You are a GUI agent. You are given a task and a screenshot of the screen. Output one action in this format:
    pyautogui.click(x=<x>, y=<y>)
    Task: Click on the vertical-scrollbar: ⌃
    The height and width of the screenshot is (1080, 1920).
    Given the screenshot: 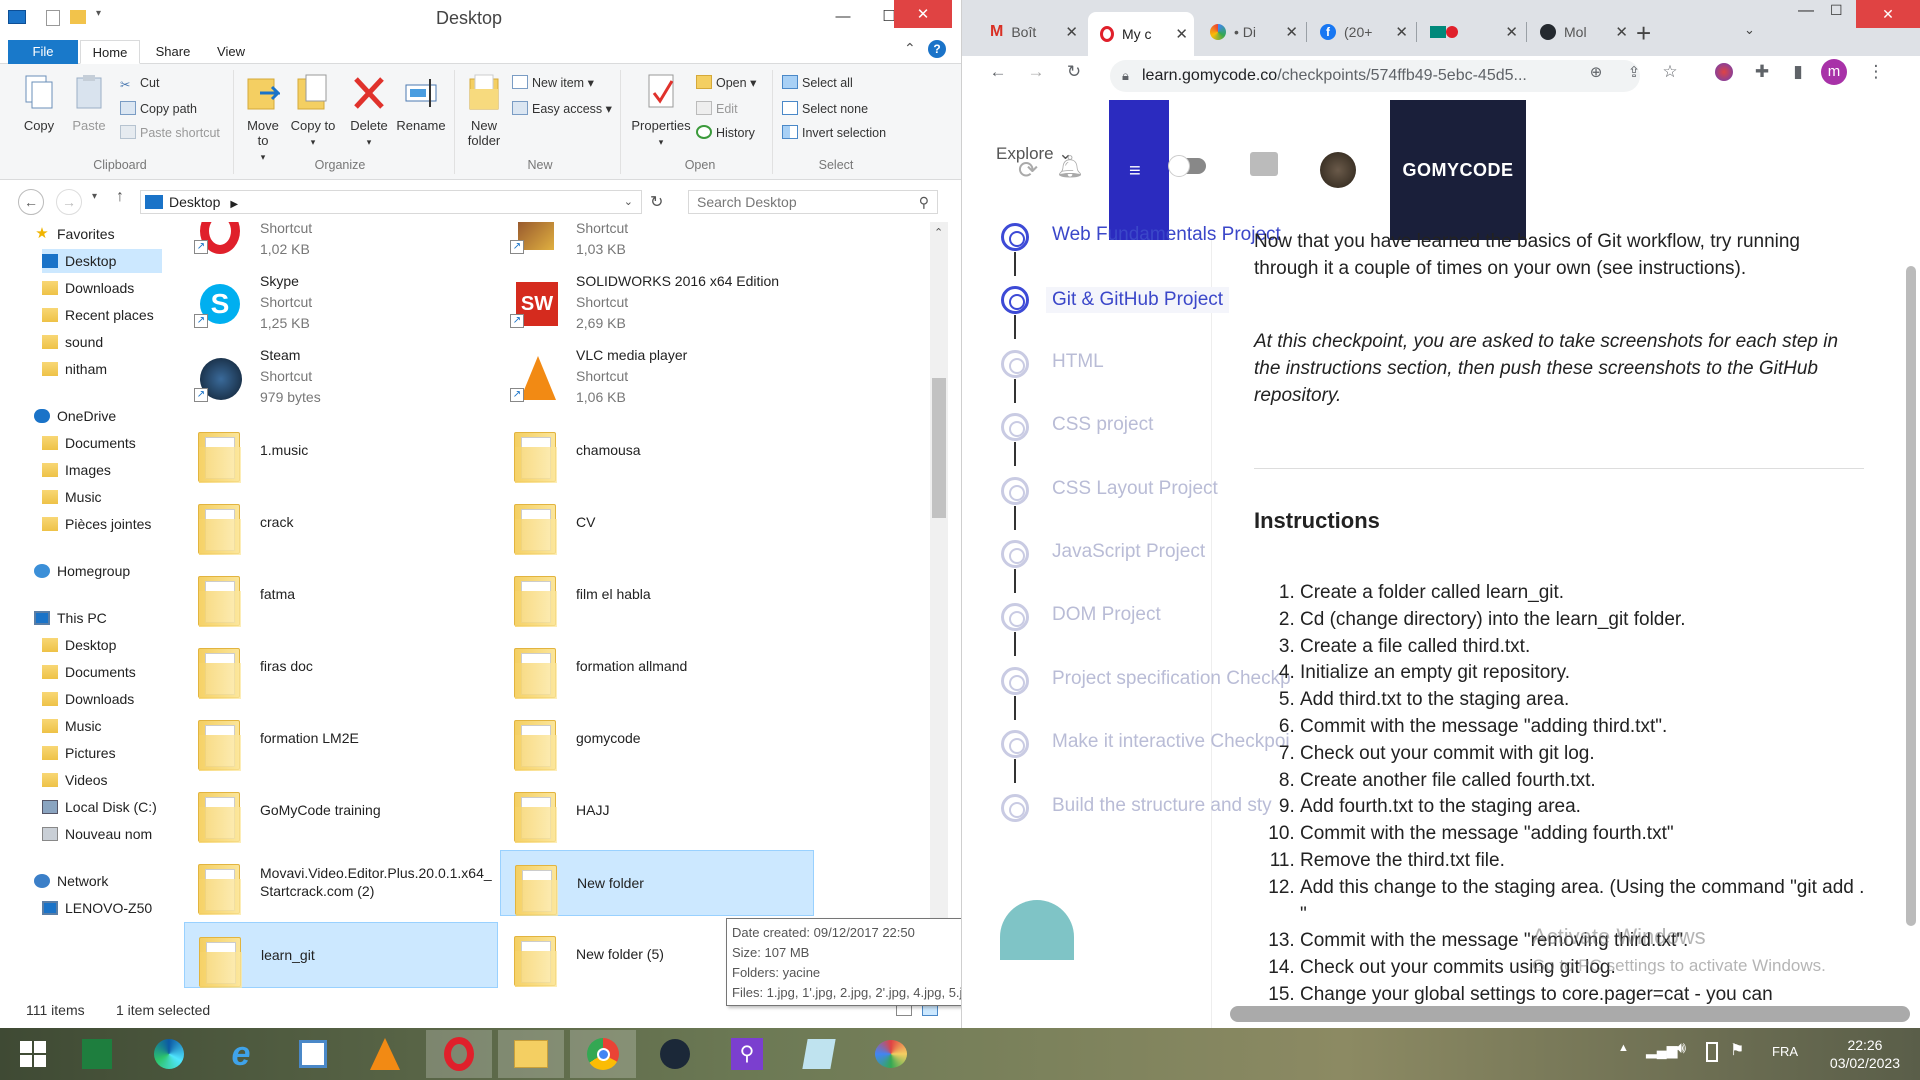 What is the action you would take?
    pyautogui.click(x=939, y=608)
    